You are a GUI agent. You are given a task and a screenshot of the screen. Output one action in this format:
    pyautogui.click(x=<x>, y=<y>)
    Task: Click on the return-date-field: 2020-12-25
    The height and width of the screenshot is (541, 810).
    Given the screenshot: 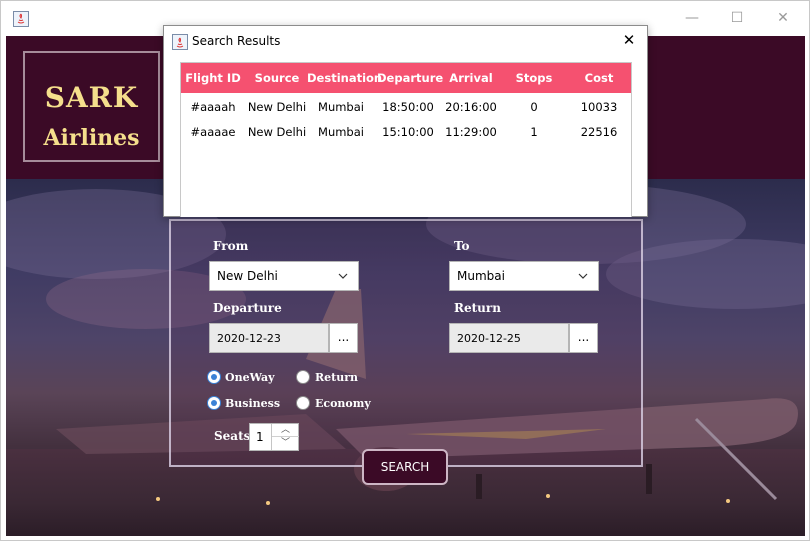 What is the action you would take?
    pyautogui.click(x=509, y=338)
    